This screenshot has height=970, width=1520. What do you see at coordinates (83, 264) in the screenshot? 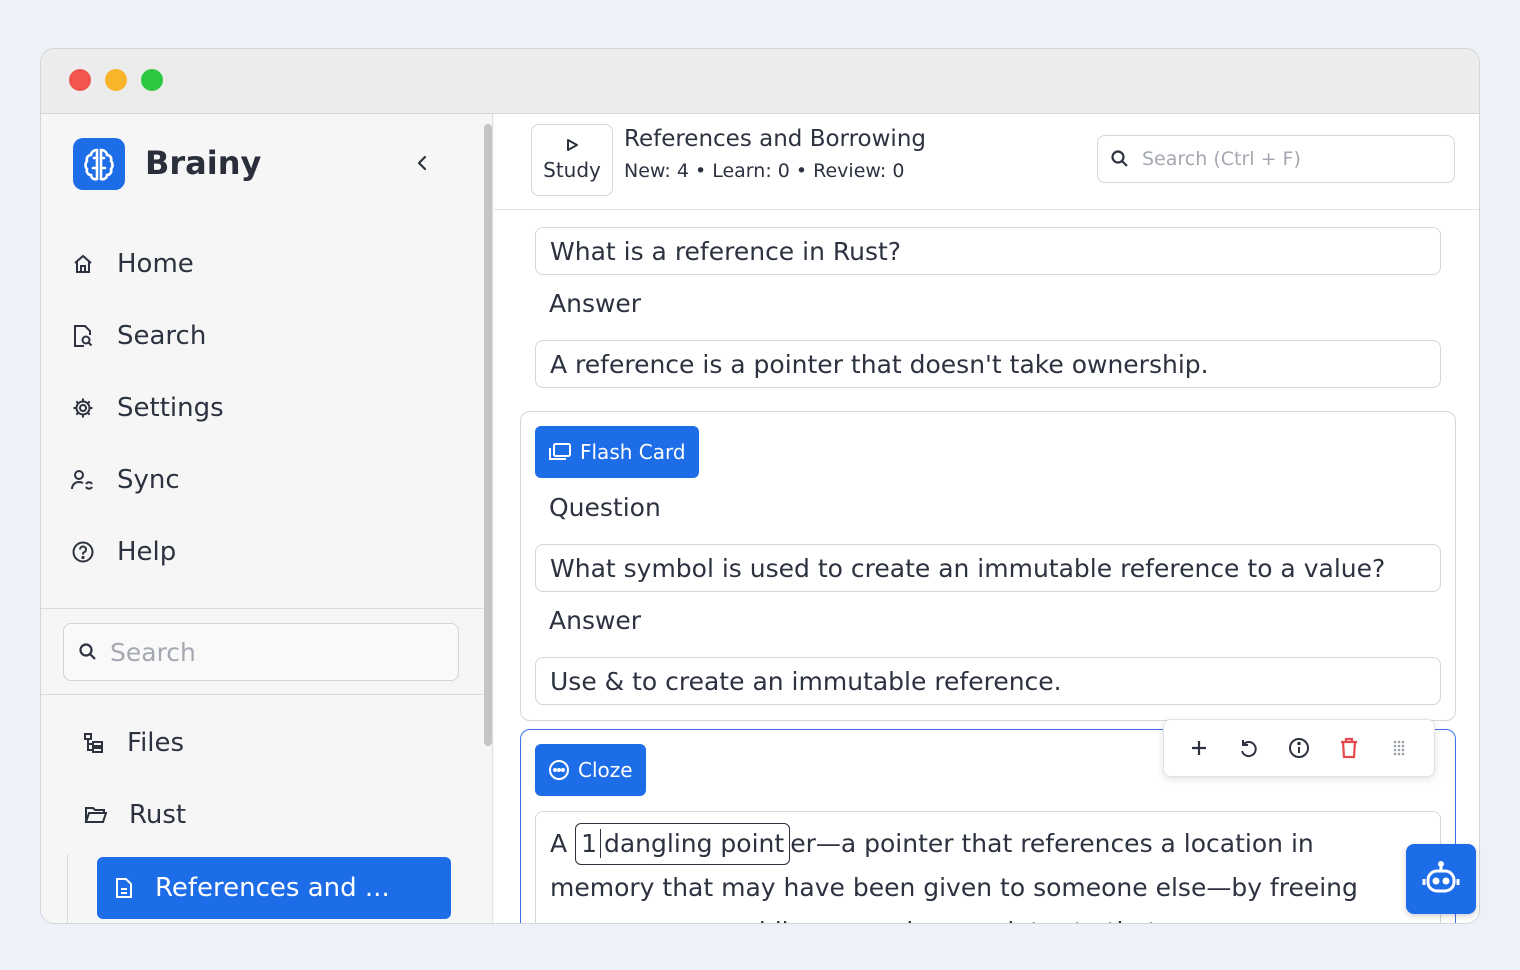
I see `home-icon` at bounding box center [83, 264].